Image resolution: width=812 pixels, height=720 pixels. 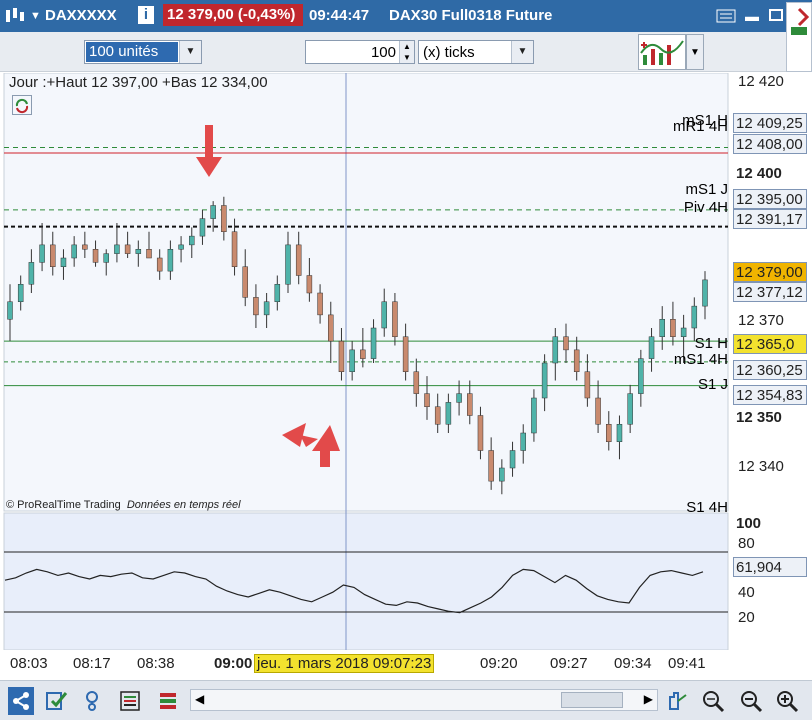 What do you see at coordinates (169, 701) in the screenshot?
I see `order-book-icon` at bounding box center [169, 701].